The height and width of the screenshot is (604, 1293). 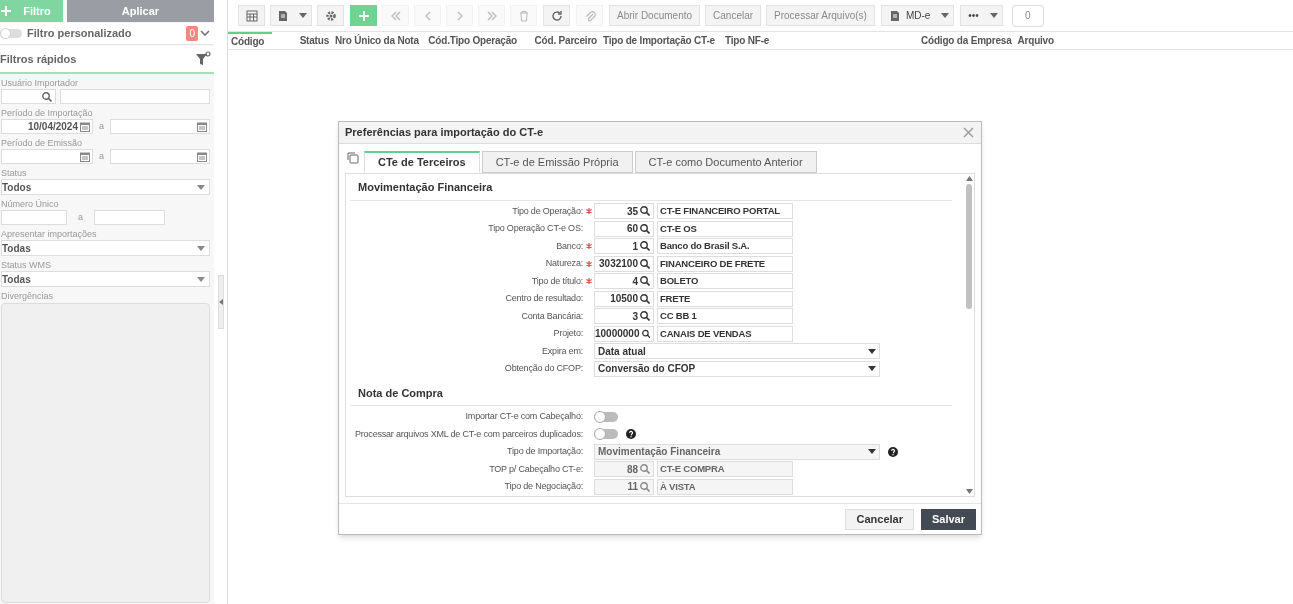 What do you see at coordinates (557, 281) in the screenshot?
I see `field-label: Tipo de título:` at bounding box center [557, 281].